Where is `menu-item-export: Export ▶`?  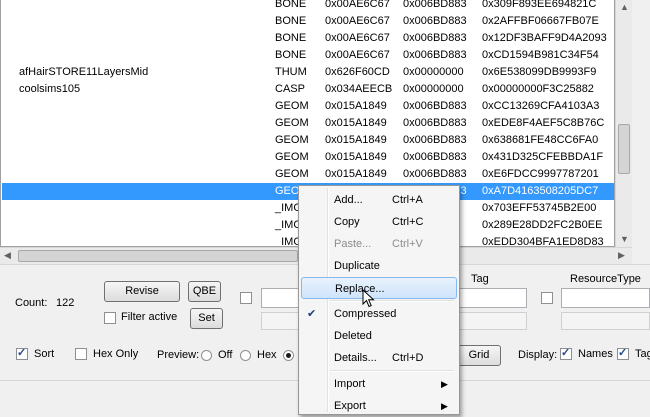
menu-item-export: Export ▶ is located at coordinates (379, 406).